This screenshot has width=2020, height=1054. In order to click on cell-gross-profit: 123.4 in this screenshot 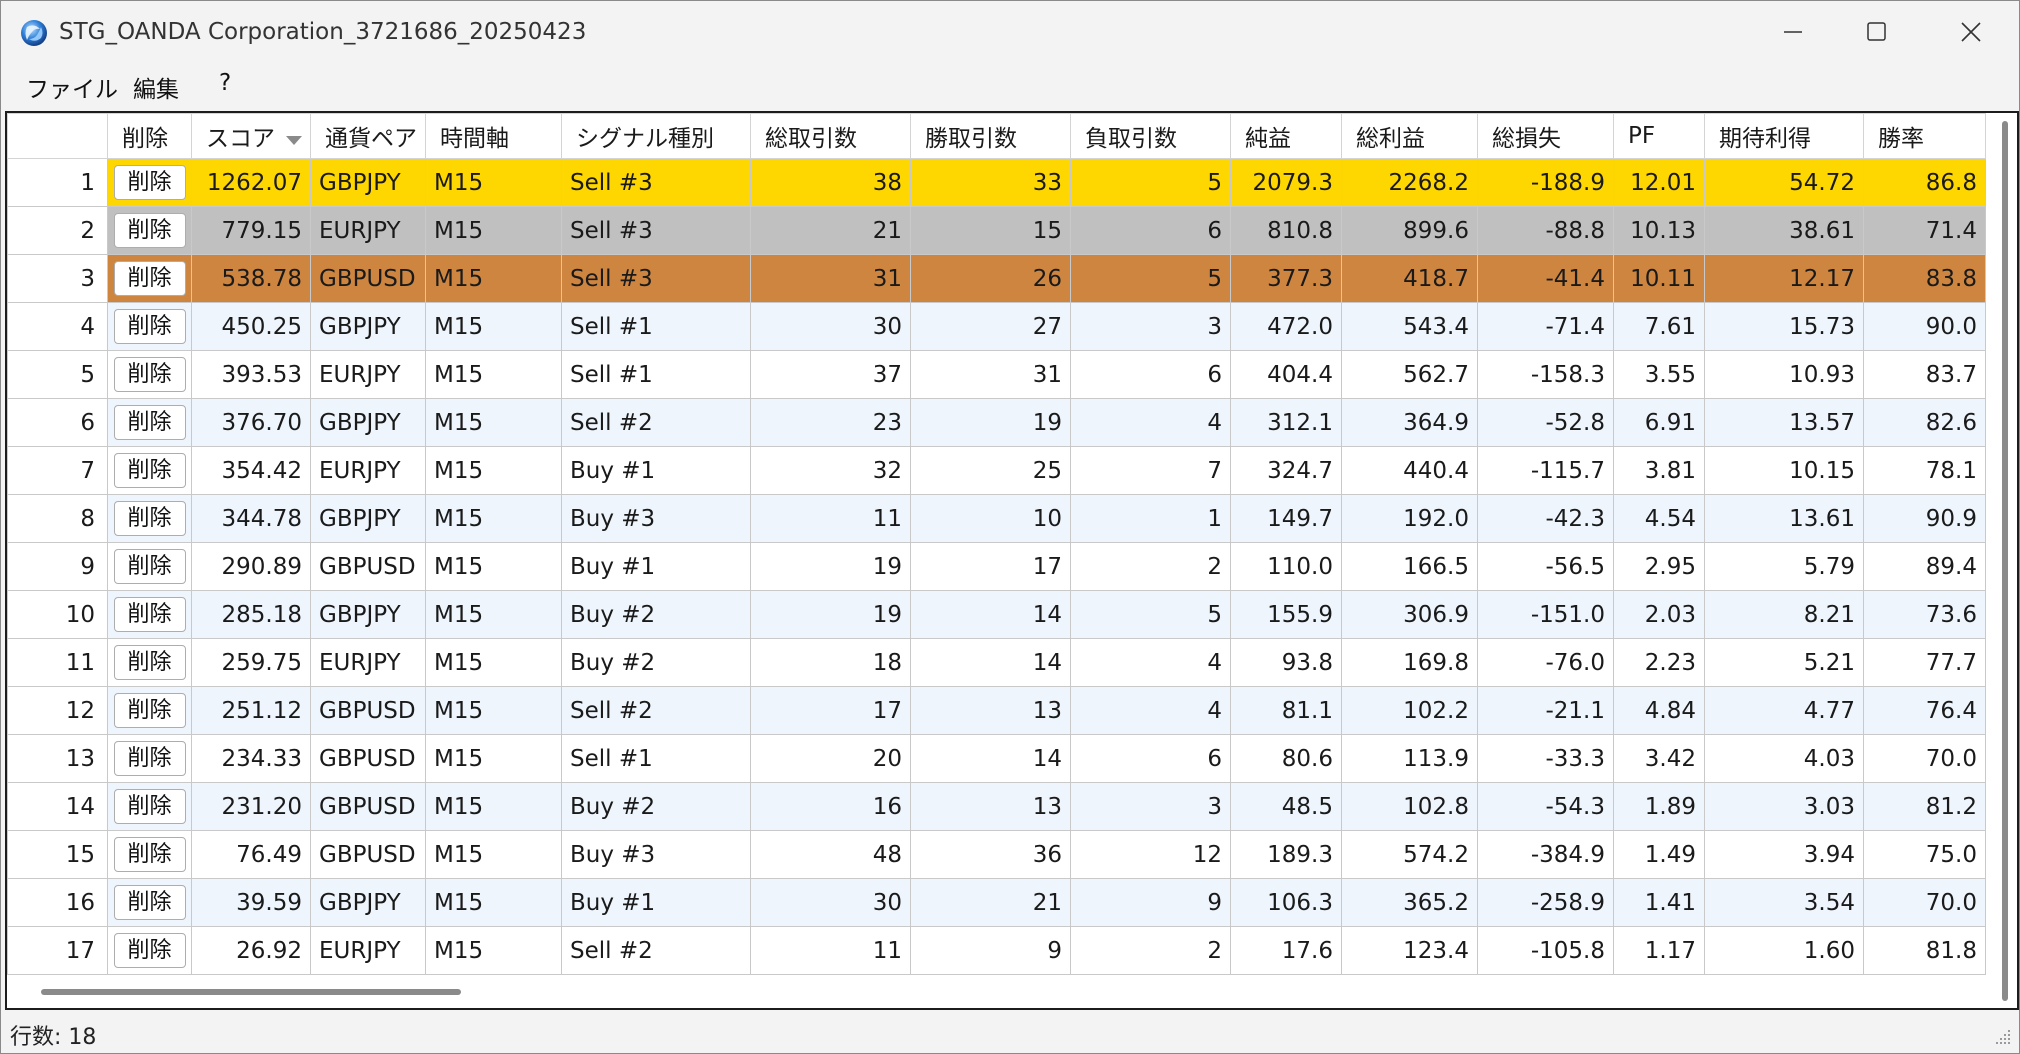, I will do `click(1409, 950)`.